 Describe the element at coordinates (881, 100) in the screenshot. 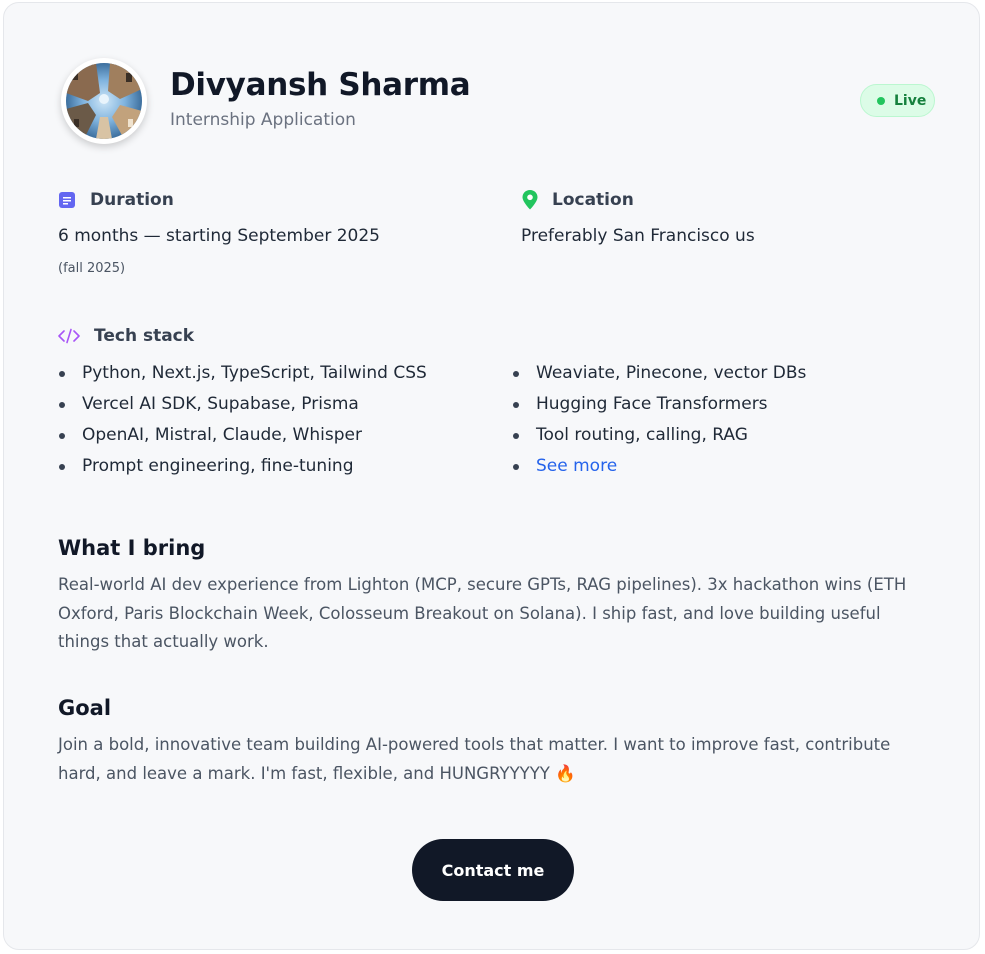

I see `live-dot-icon` at that location.